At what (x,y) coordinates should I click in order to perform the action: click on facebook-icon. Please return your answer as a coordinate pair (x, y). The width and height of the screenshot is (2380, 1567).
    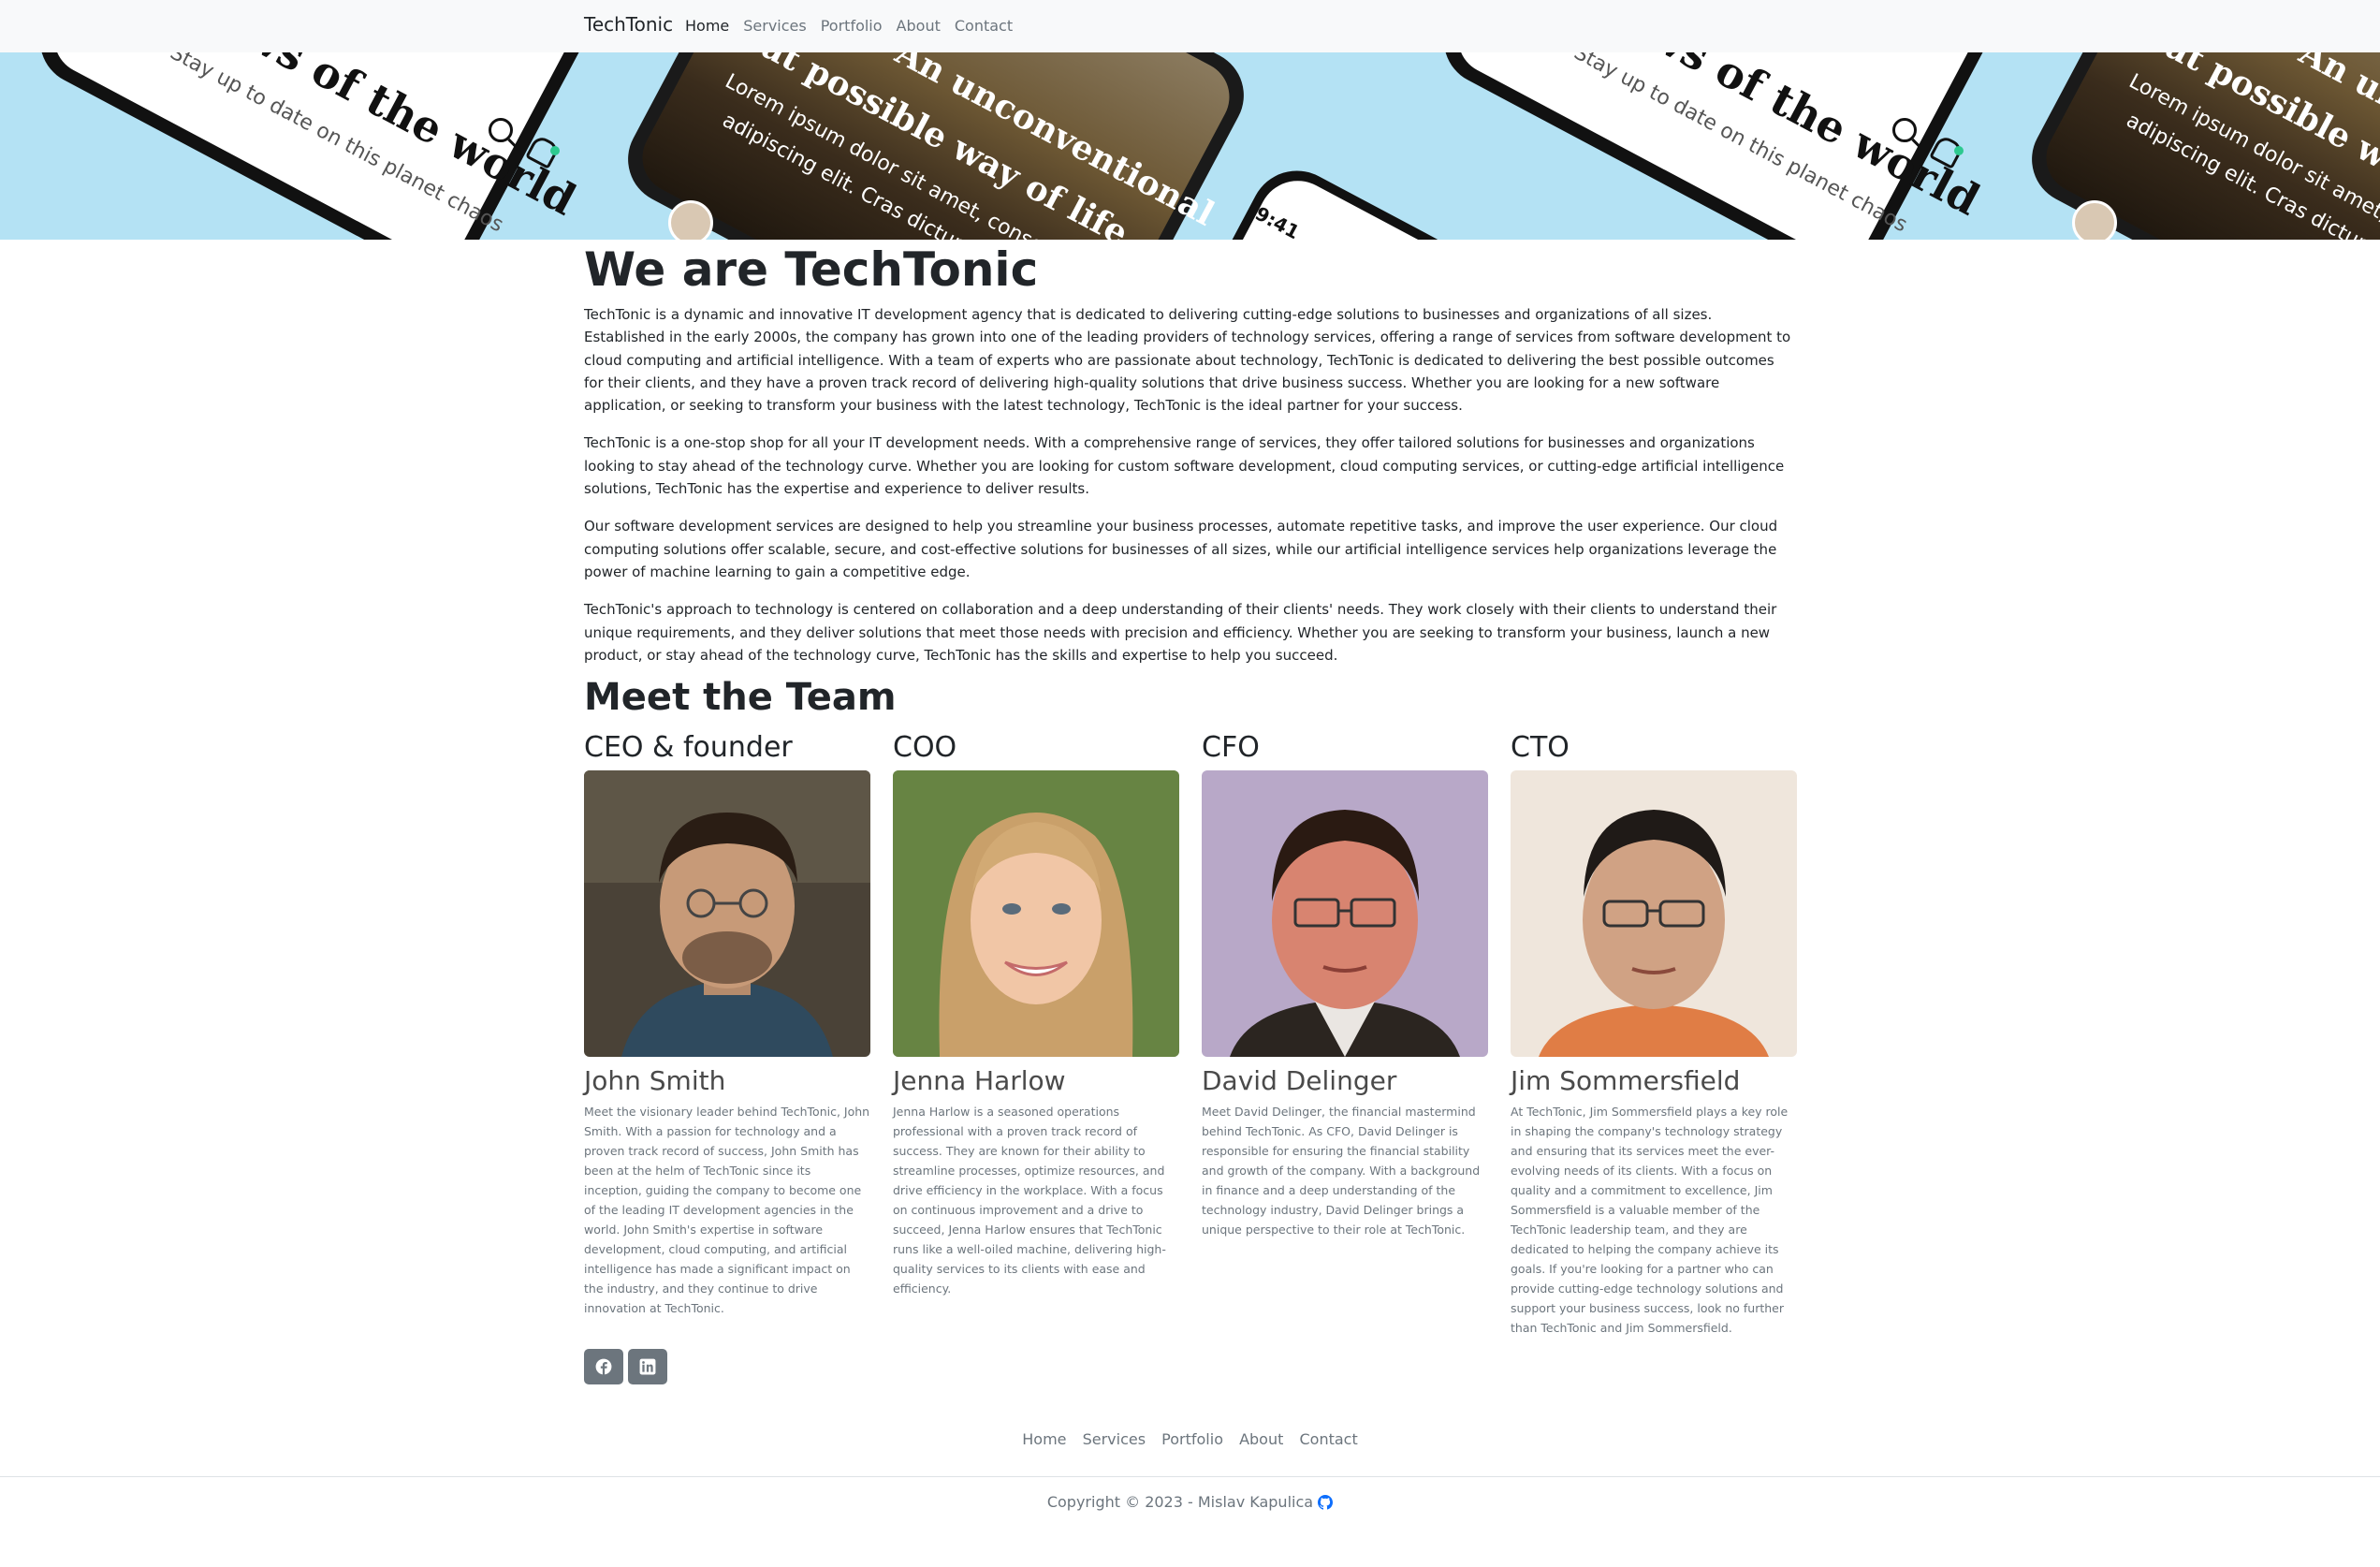
    Looking at the image, I should click on (603, 1366).